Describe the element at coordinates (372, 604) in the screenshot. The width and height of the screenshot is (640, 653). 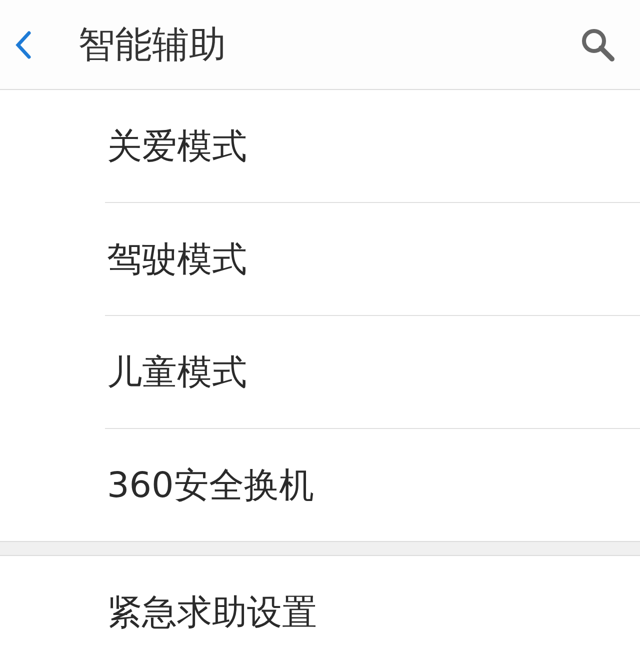
I see `menu-item: 紧急求助设置` at that location.